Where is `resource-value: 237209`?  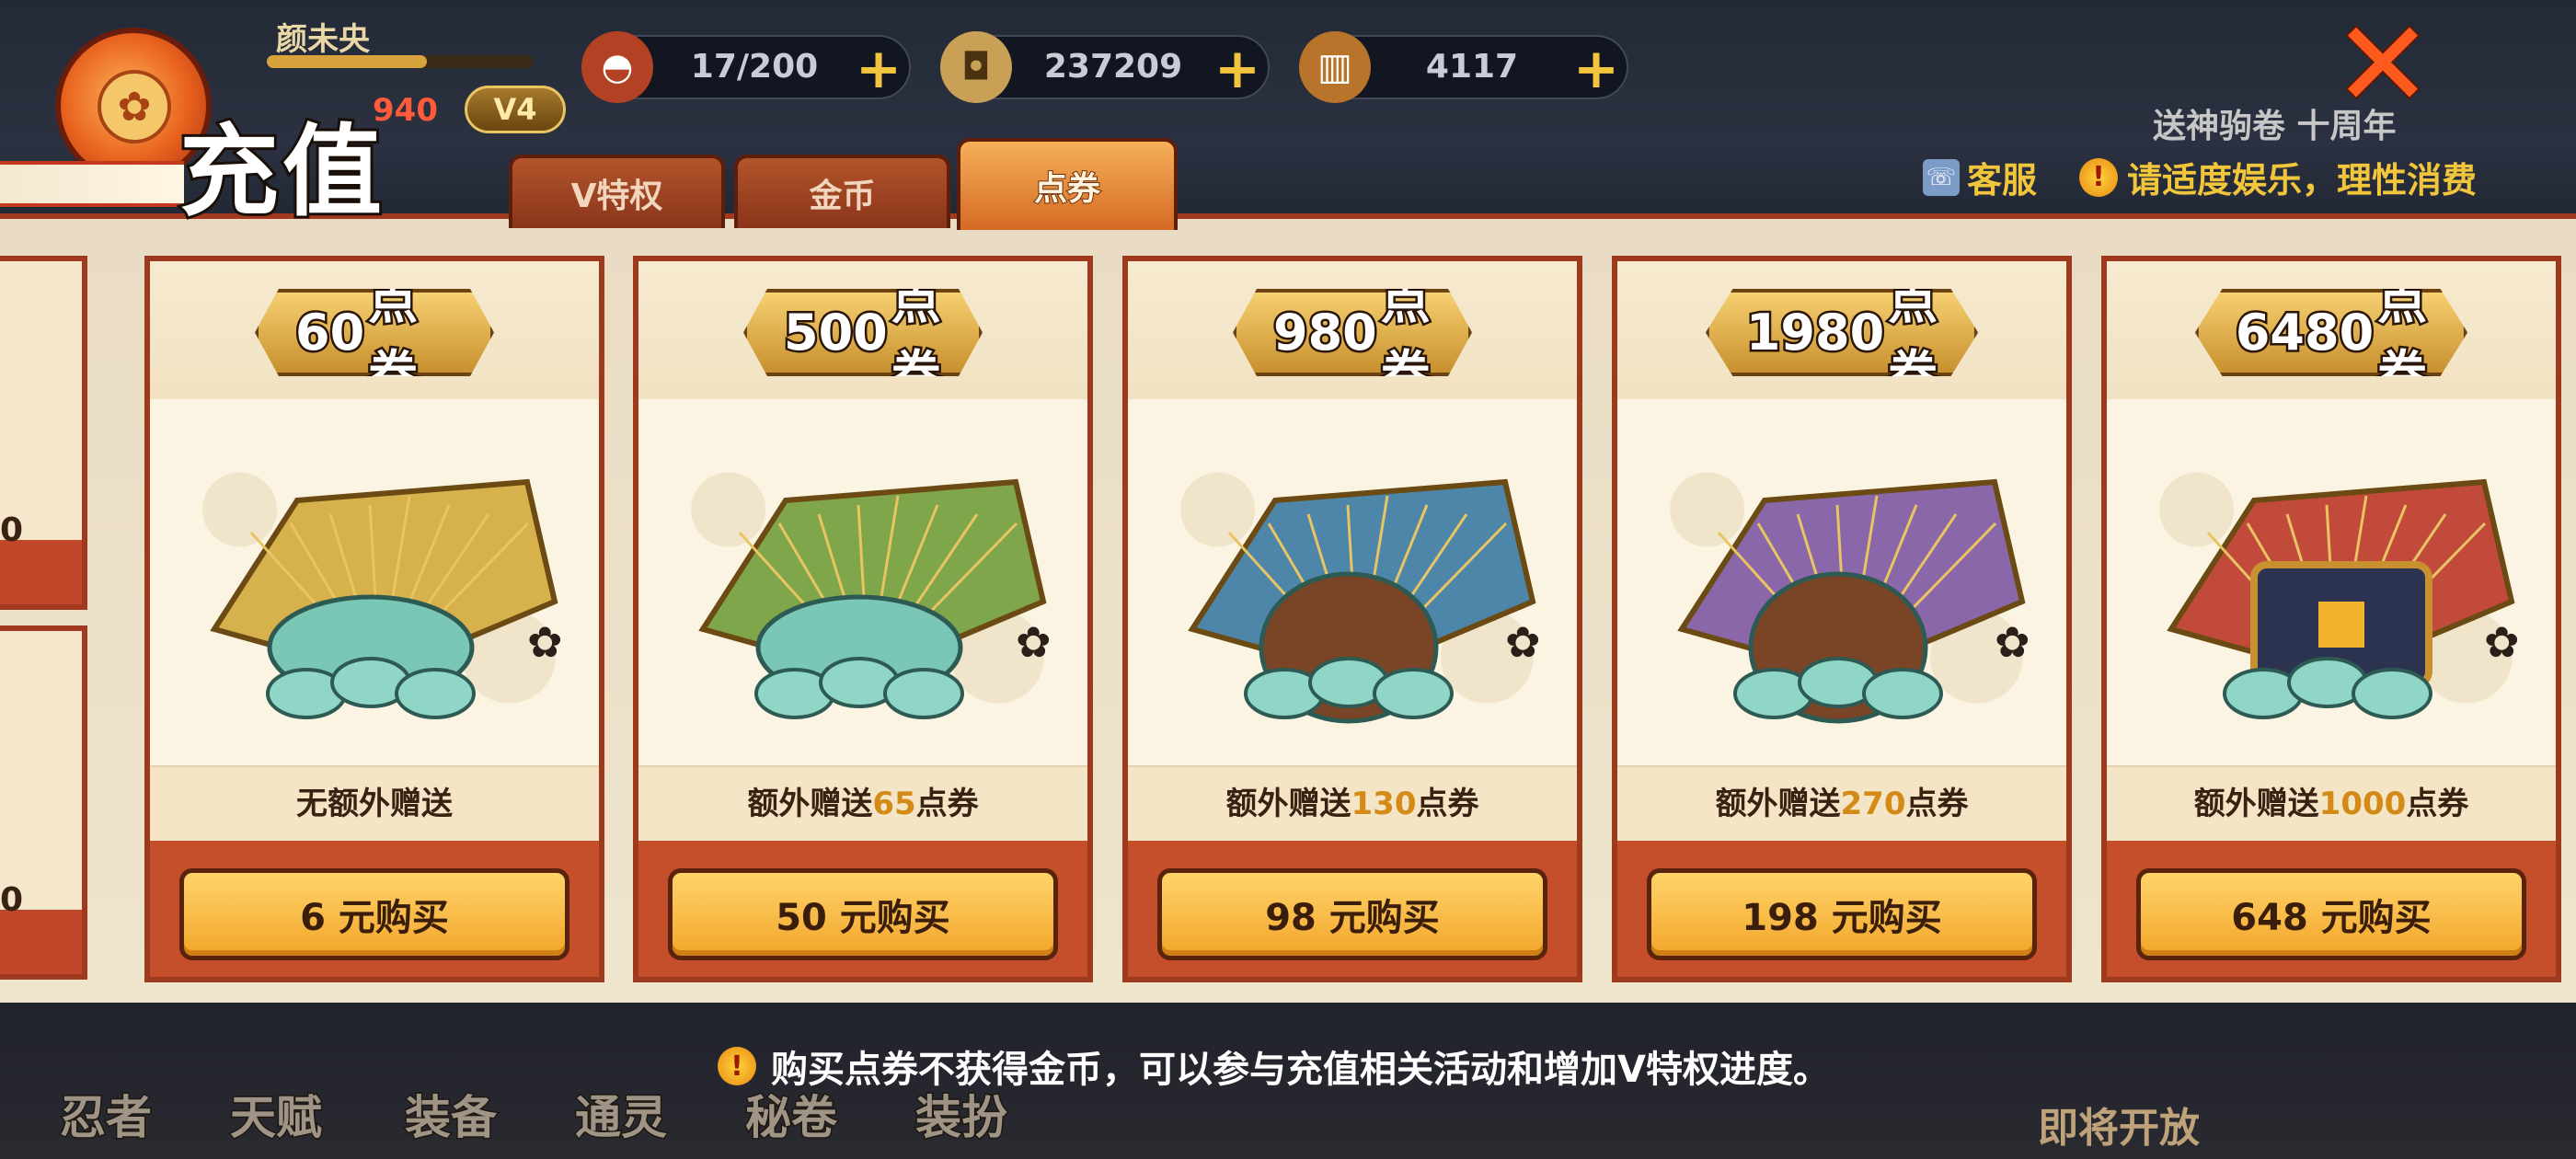 resource-value: 237209 is located at coordinates (1113, 67).